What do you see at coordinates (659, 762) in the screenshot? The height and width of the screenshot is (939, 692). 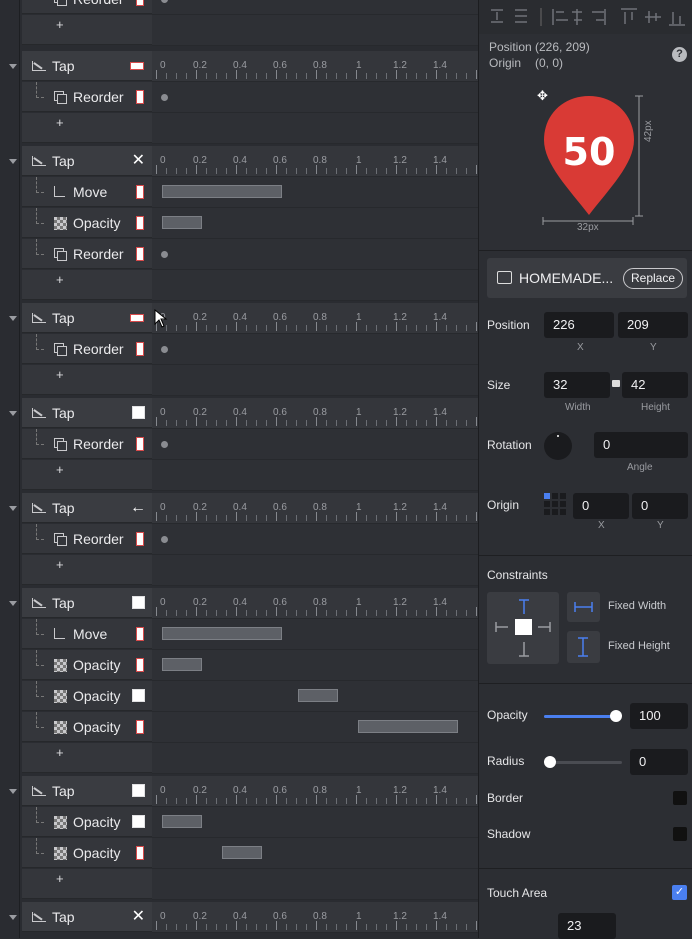 I see `radius-field: 0` at bounding box center [659, 762].